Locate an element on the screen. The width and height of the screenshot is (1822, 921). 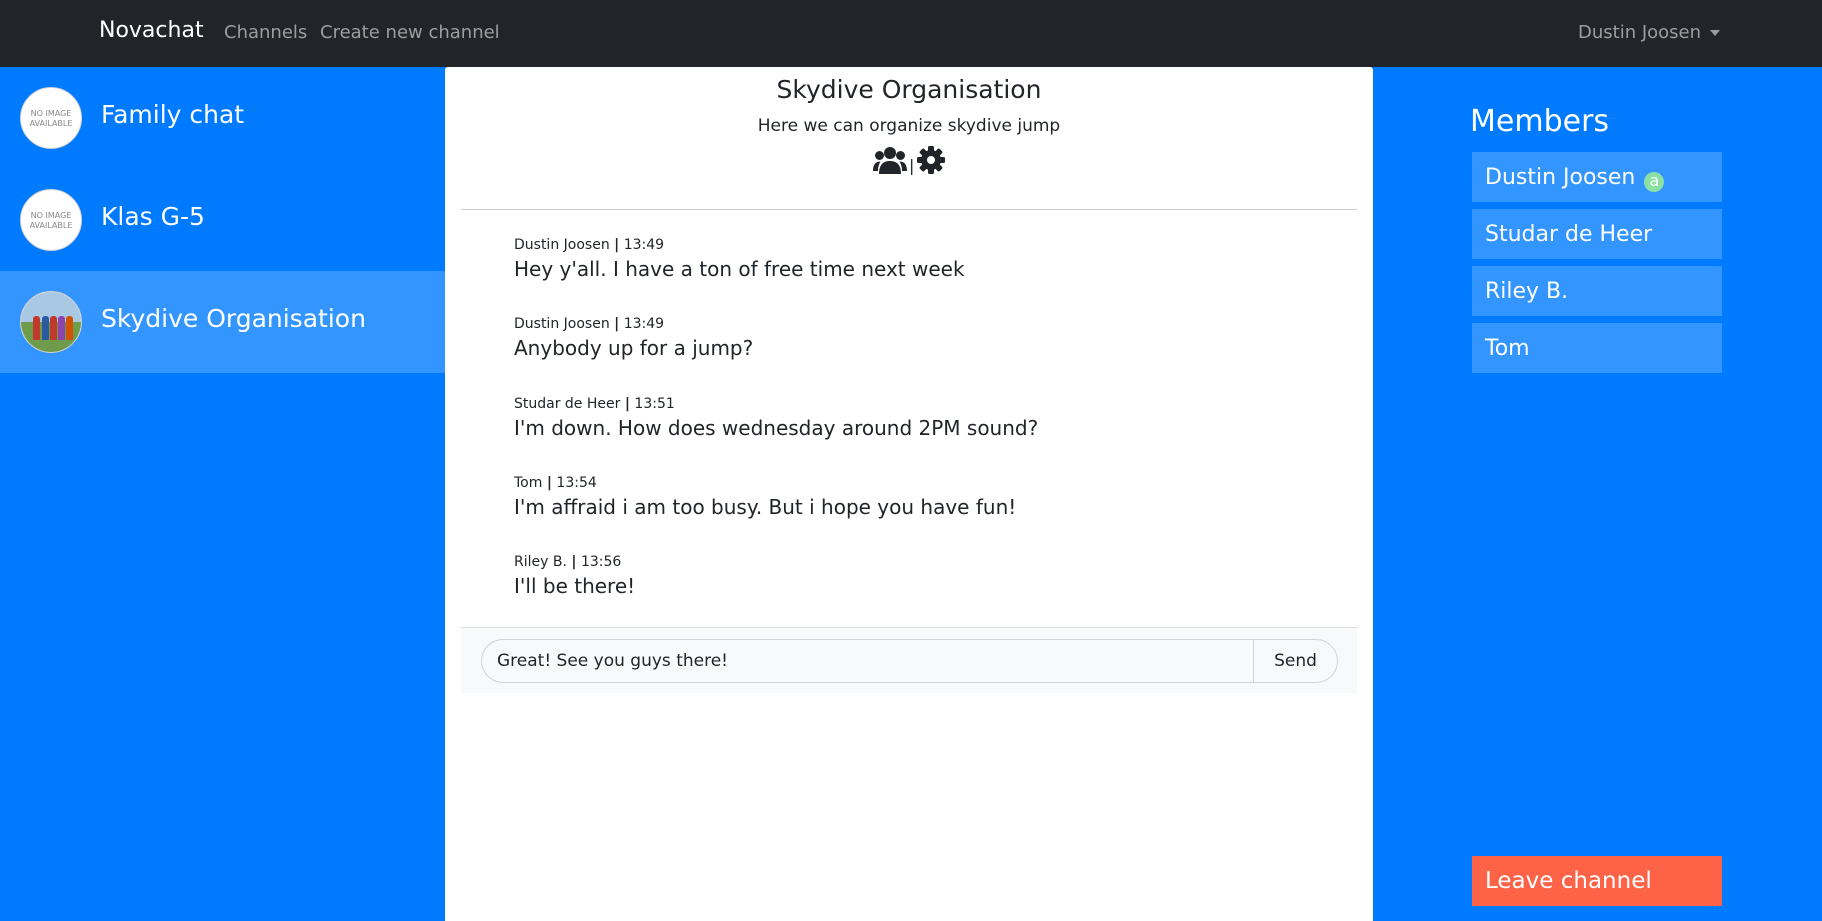
channel-title: Skydive Organisation is located at coordinates (909, 89).